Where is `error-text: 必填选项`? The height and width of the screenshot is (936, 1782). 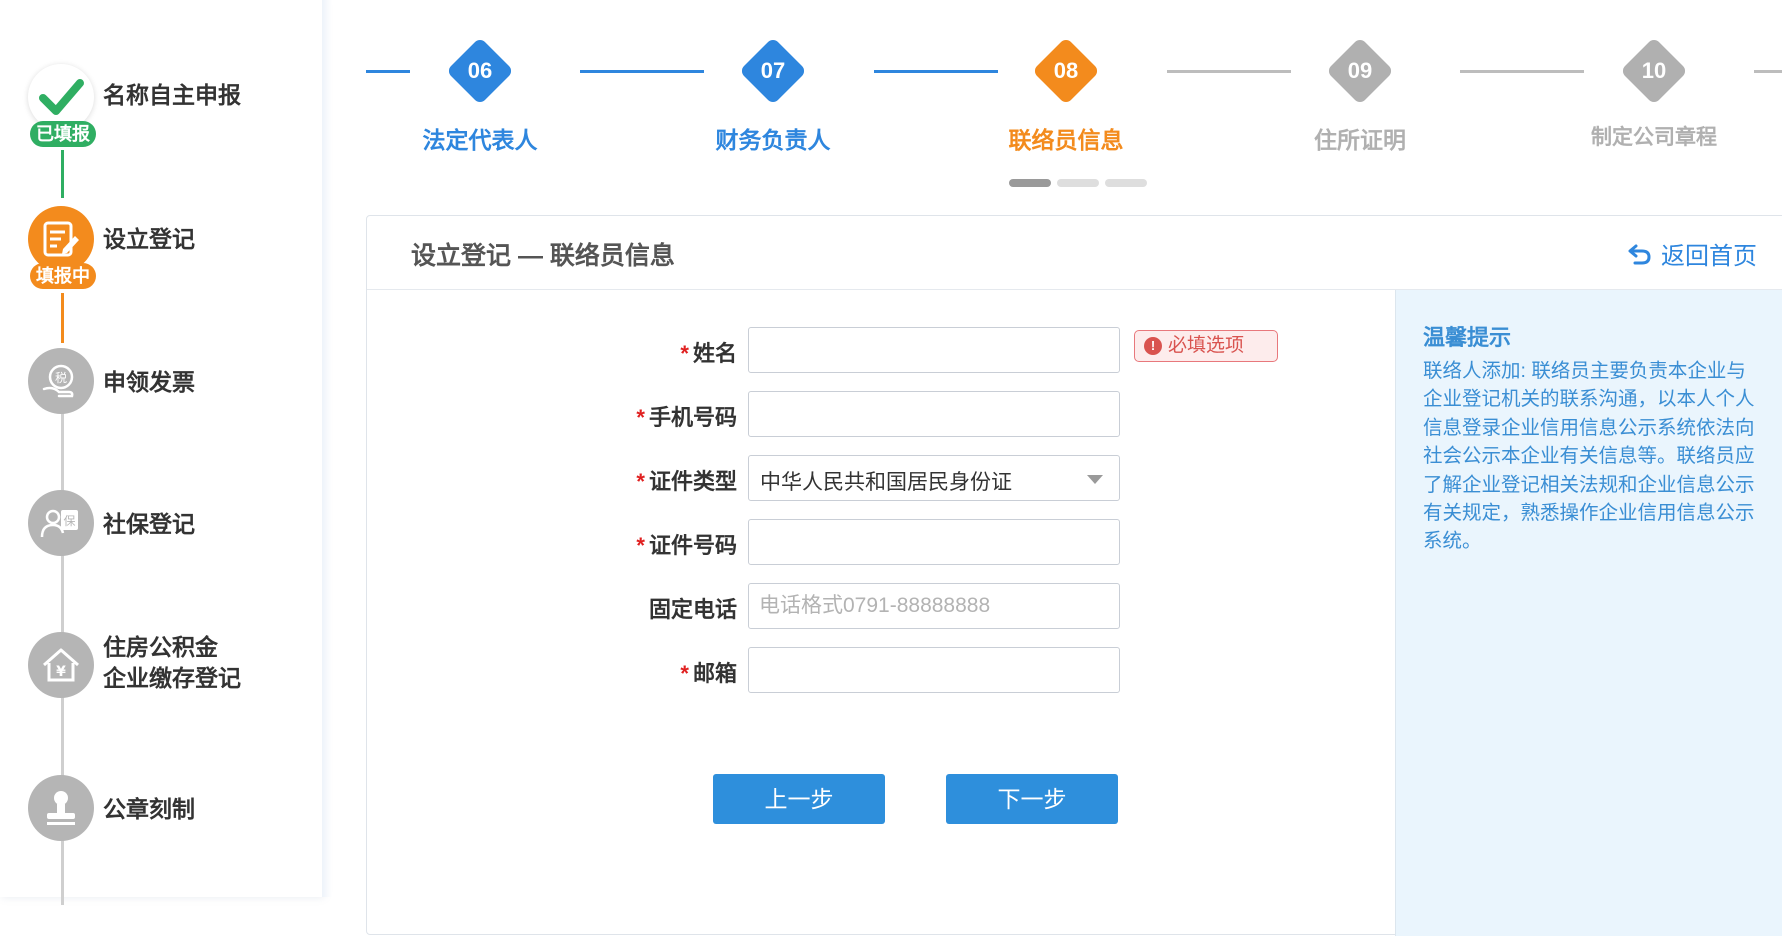 error-text: 必填选项 is located at coordinates (1206, 345).